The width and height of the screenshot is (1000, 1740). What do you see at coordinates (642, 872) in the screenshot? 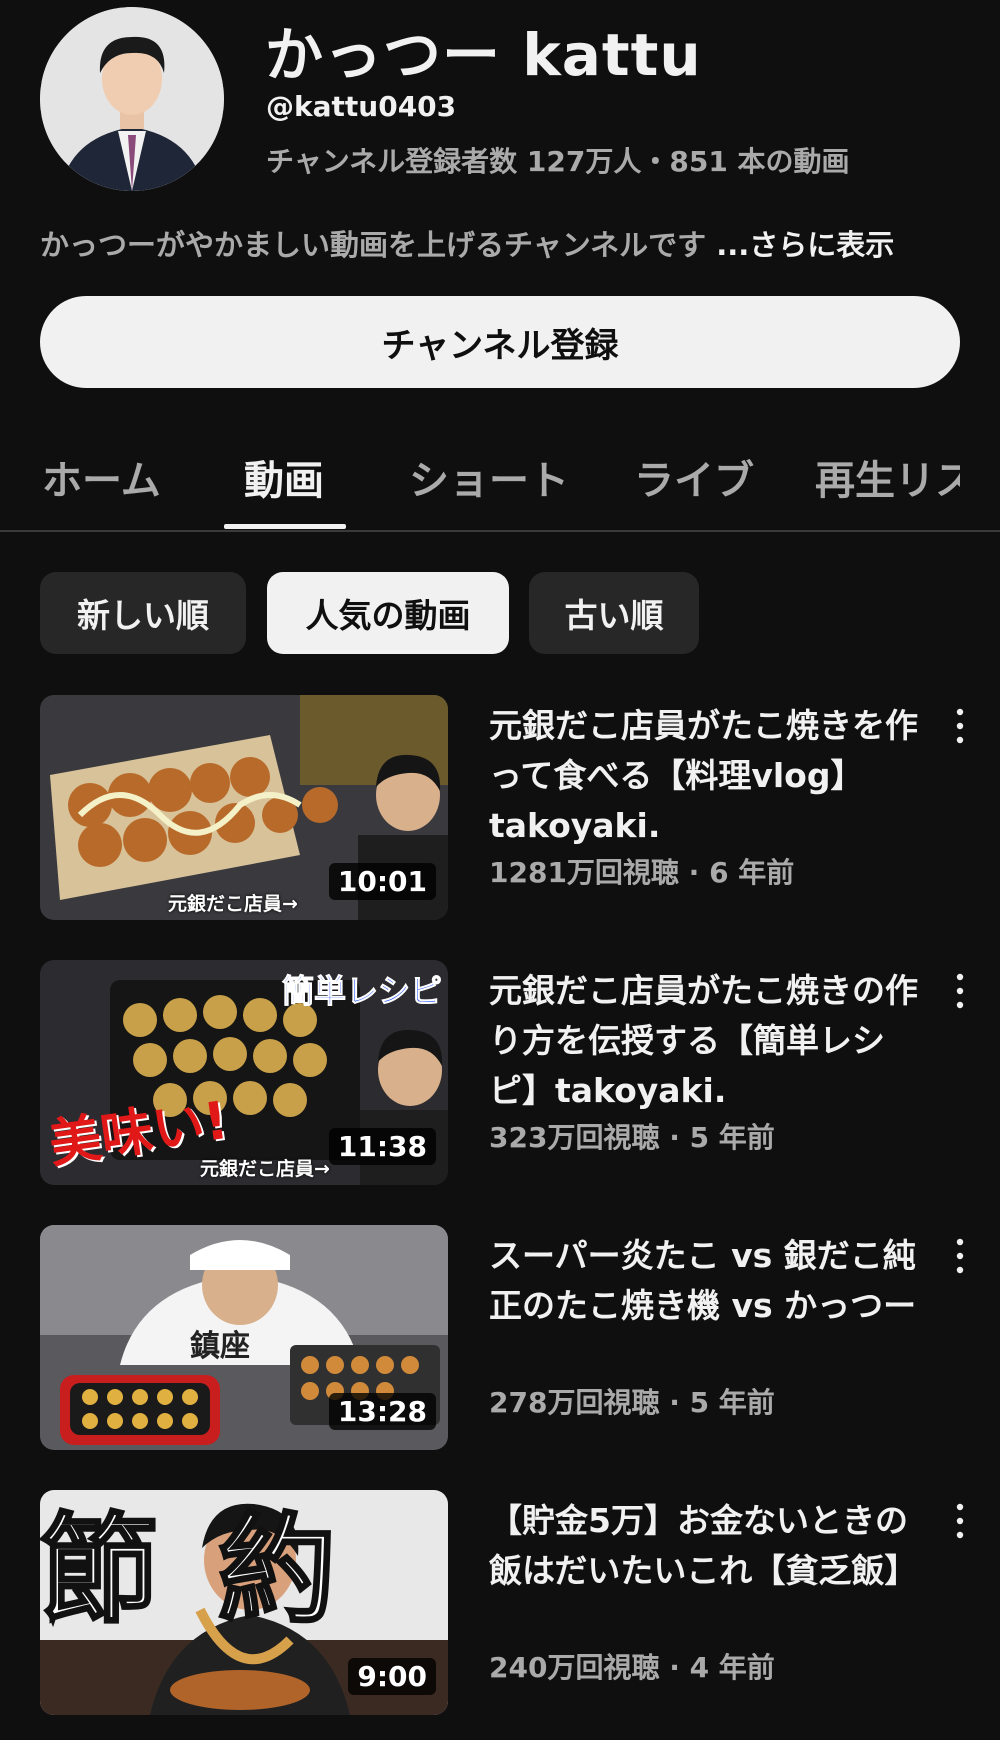
I see `video-meta: 1281万回視聴 · 6 年前` at bounding box center [642, 872].